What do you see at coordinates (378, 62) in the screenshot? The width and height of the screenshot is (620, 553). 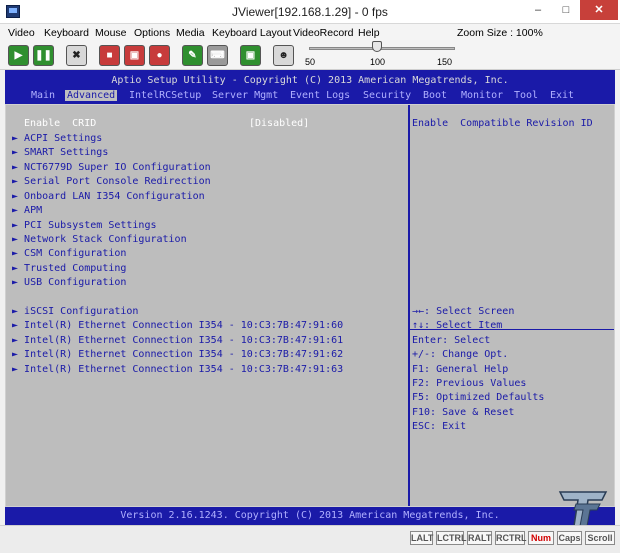 I see `zoom-tick-100: 100` at bounding box center [378, 62].